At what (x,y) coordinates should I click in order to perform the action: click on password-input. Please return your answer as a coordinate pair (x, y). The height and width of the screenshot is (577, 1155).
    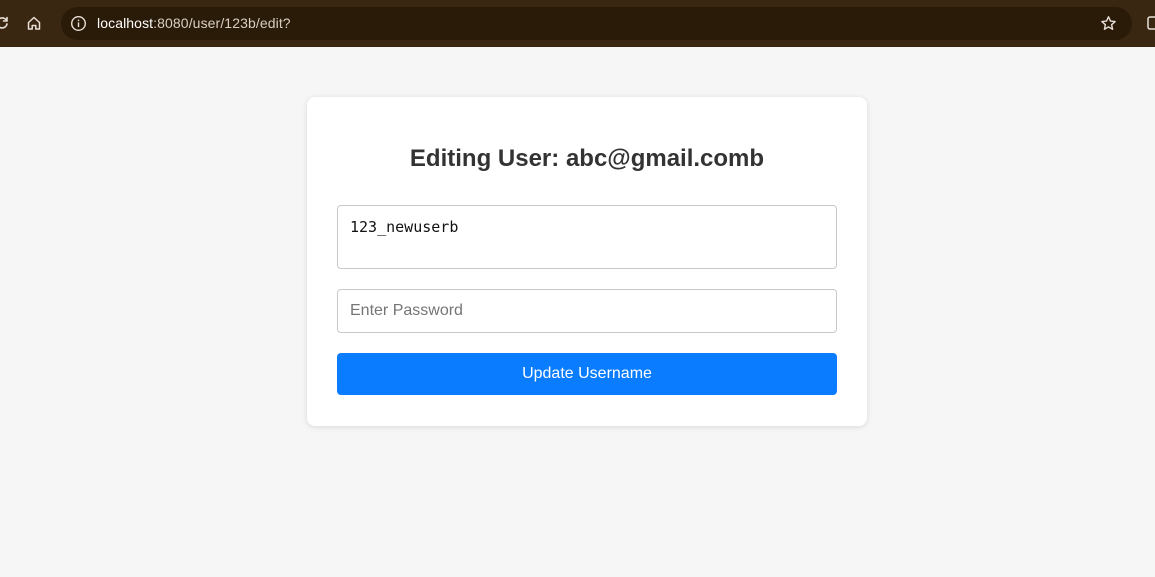
    Looking at the image, I should click on (587, 311).